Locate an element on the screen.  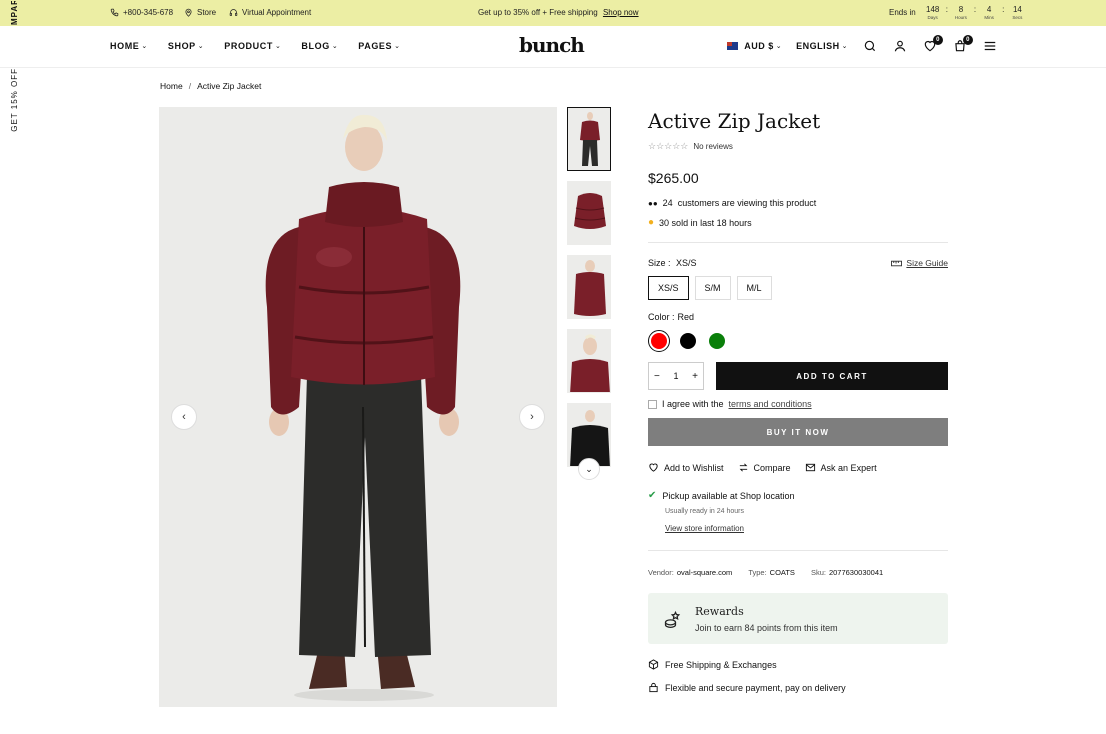
main-nav: HOME ⌄ SHOP ⌄ PRODUCT ⌄ BLOG ⌄ PAGES ⌄ is located at coordinates (255, 46).